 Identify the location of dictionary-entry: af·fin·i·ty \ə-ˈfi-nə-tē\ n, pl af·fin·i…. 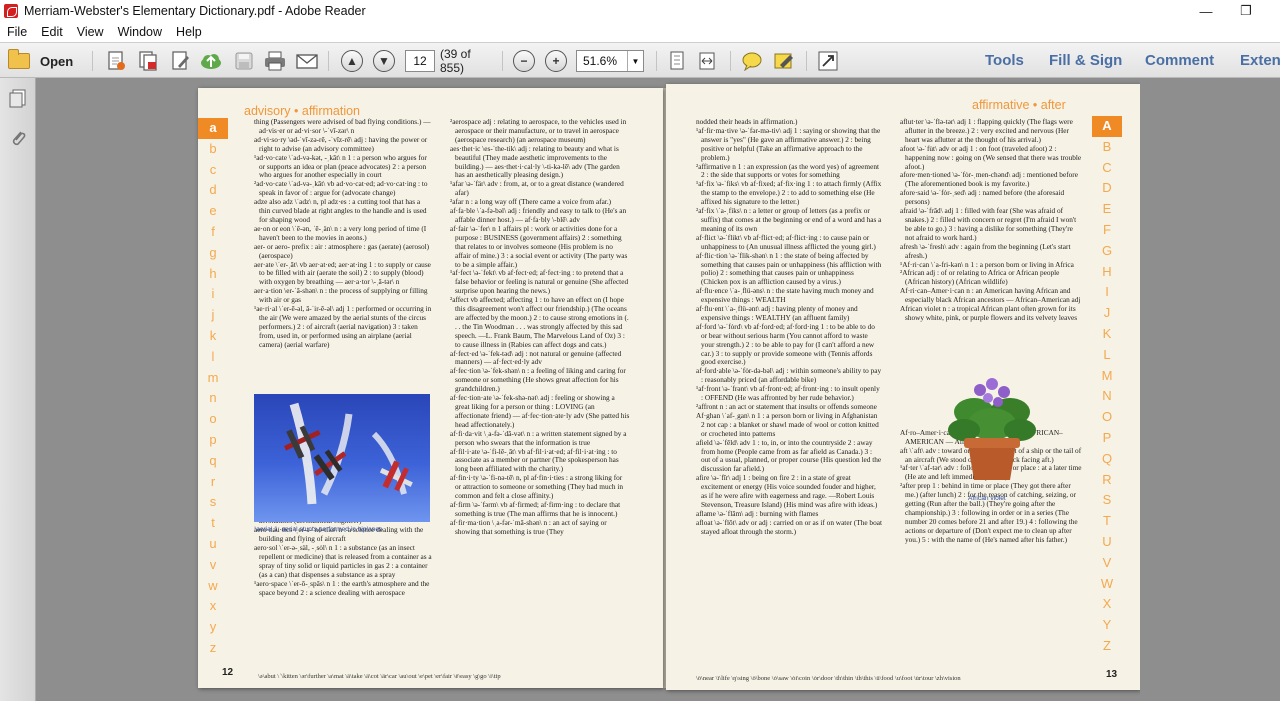
(536, 487).